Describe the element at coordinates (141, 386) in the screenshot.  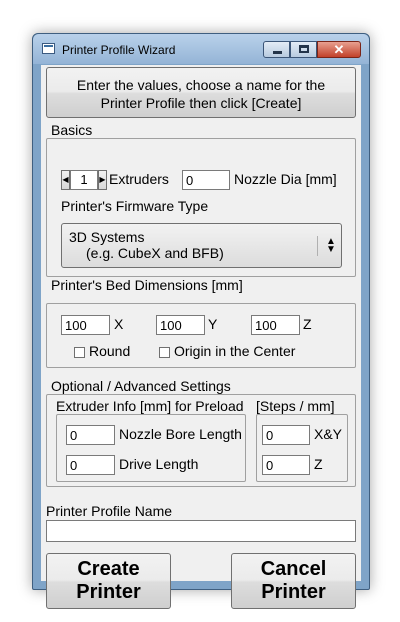
I see `advanced-settings-legend: Optional / Advanced Settings` at that location.